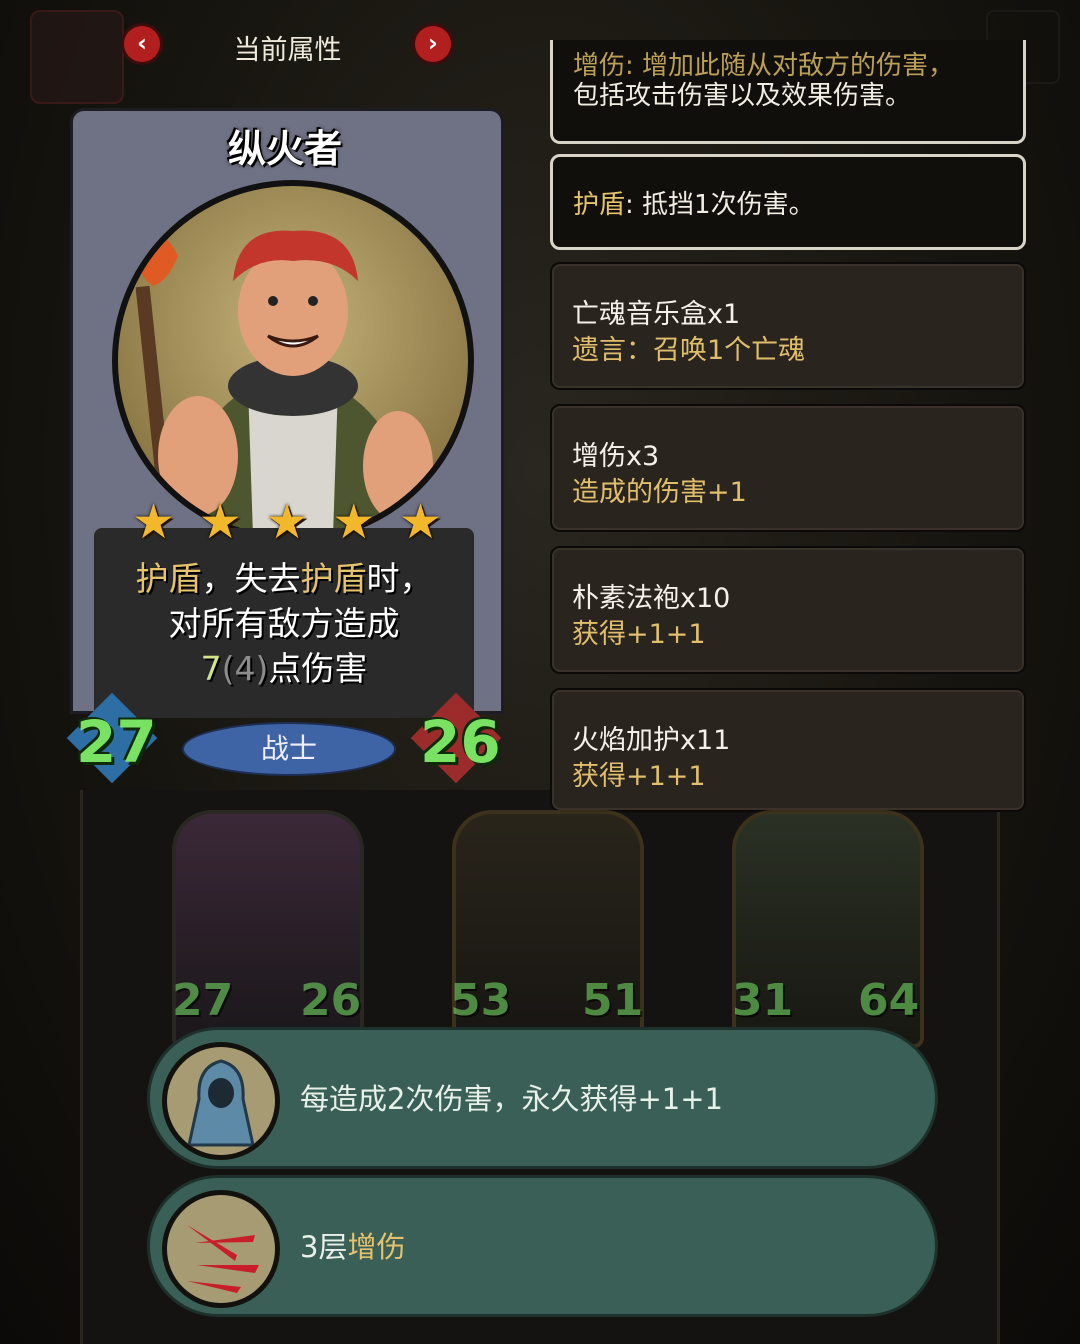  Describe the element at coordinates (511, 1099) in the screenshot. I see `buff-text: 每造成2次伤害，永久获得+1+1` at that location.